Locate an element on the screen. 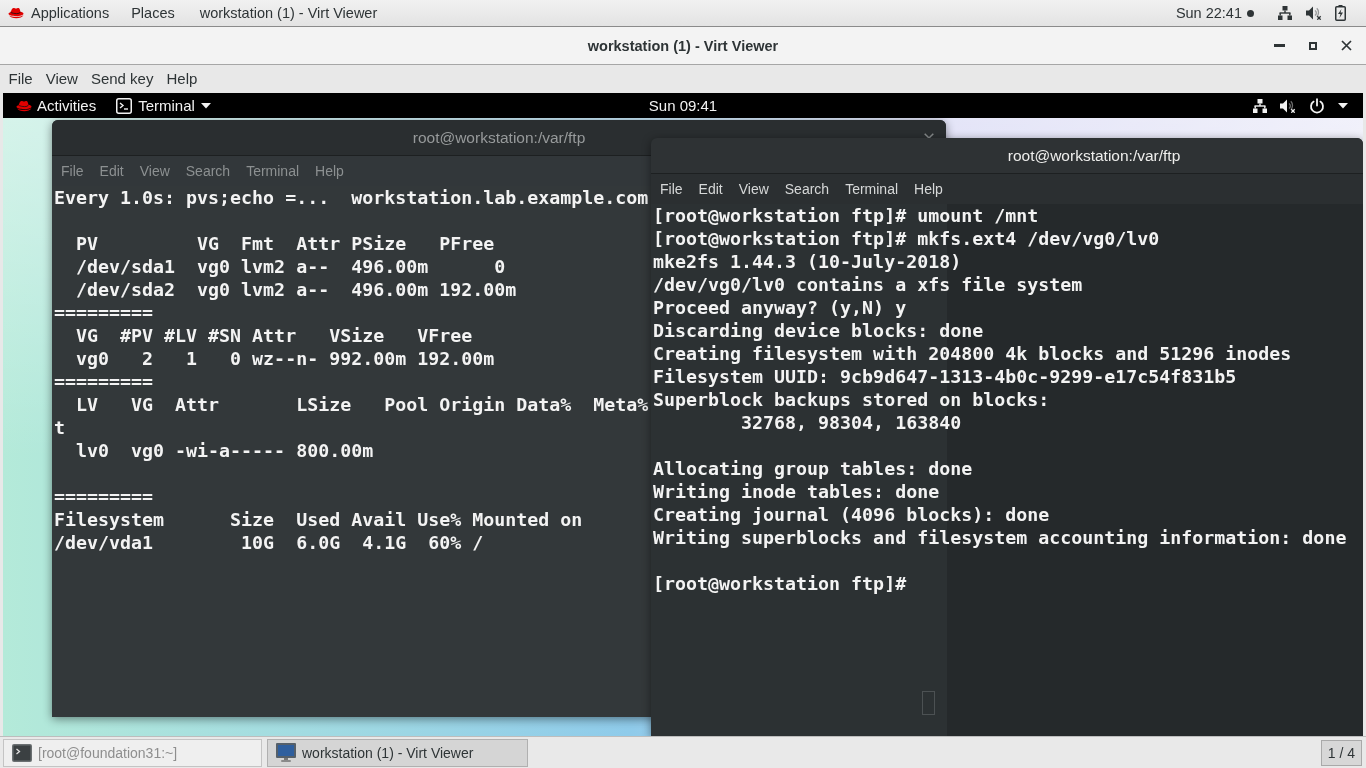 The height and width of the screenshot is (768, 1366). battery-charging-icon is located at coordinates (1340, 13).